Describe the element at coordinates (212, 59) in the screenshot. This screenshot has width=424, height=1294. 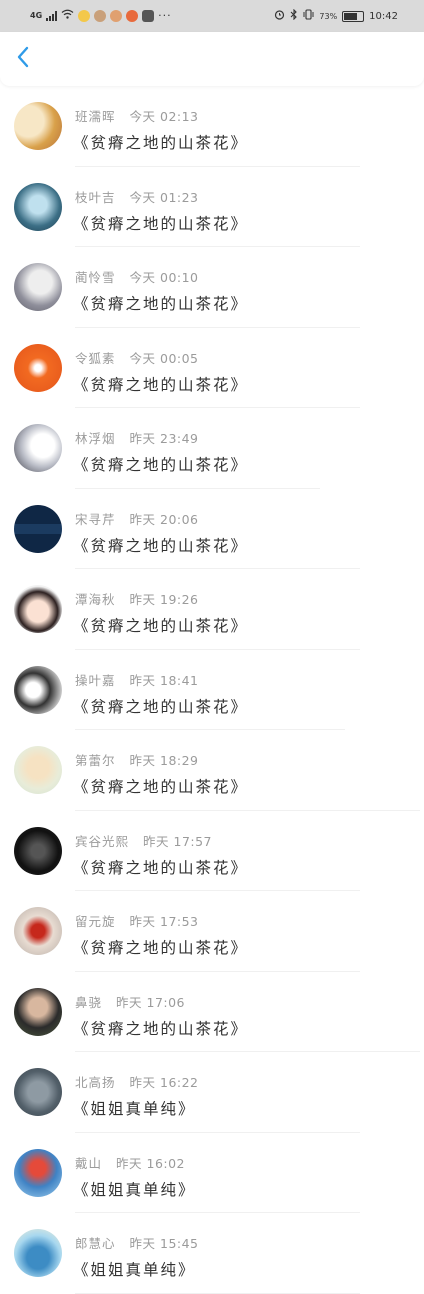
I see `nav-bar` at that location.